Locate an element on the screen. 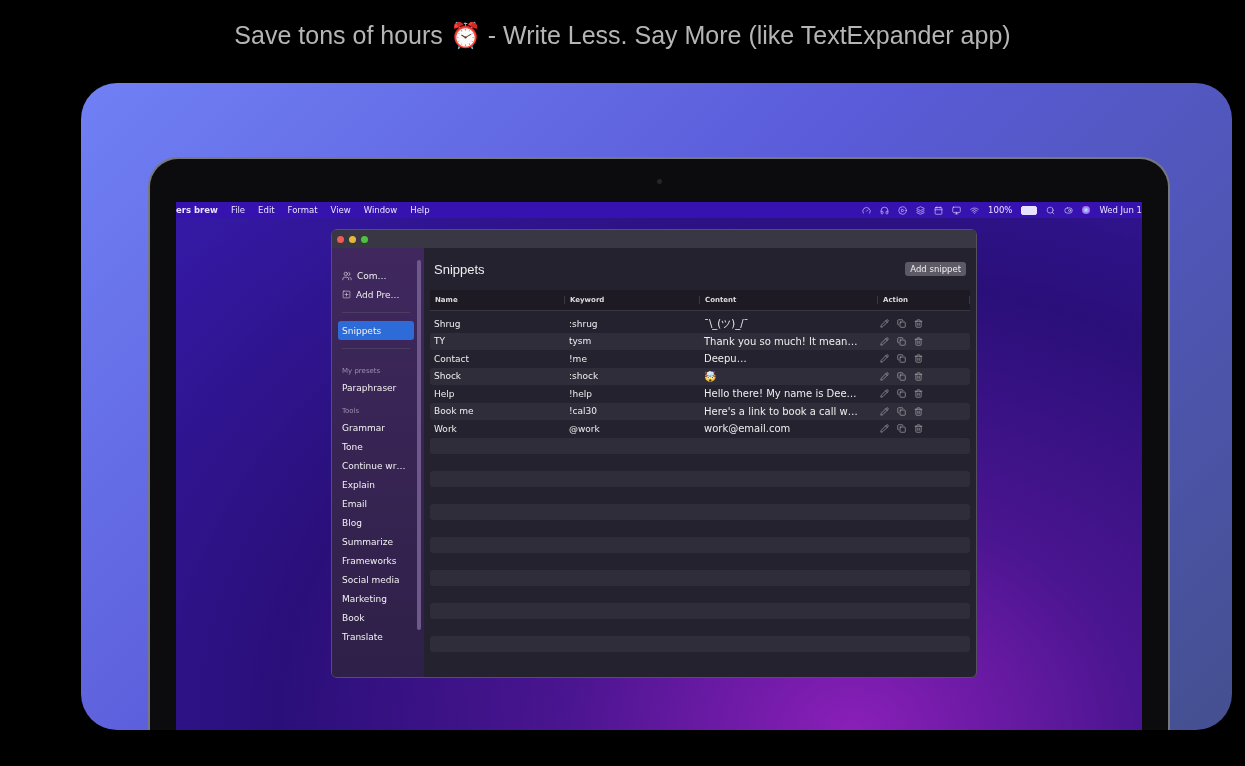 The height and width of the screenshot is (766, 1245). table-cell-text: tysm is located at coordinates (580, 341).